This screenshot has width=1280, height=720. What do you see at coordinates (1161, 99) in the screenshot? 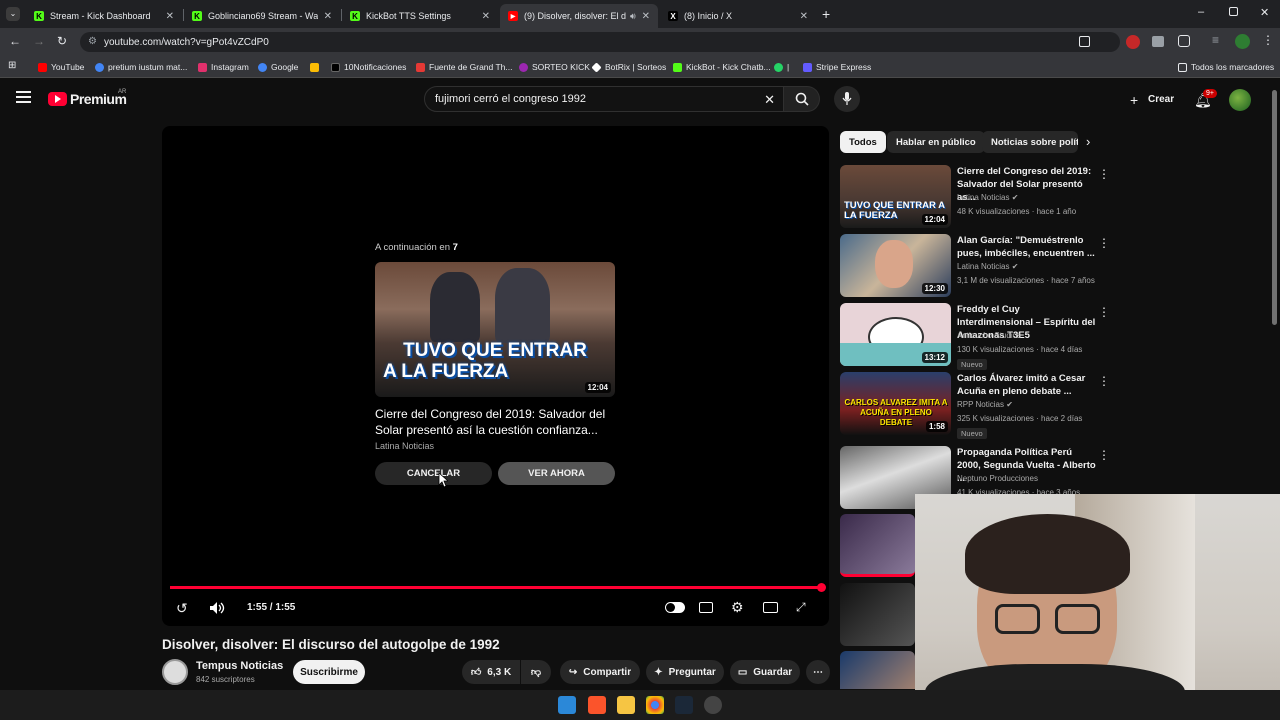
I see `create-button: Crear` at bounding box center [1161, 99].